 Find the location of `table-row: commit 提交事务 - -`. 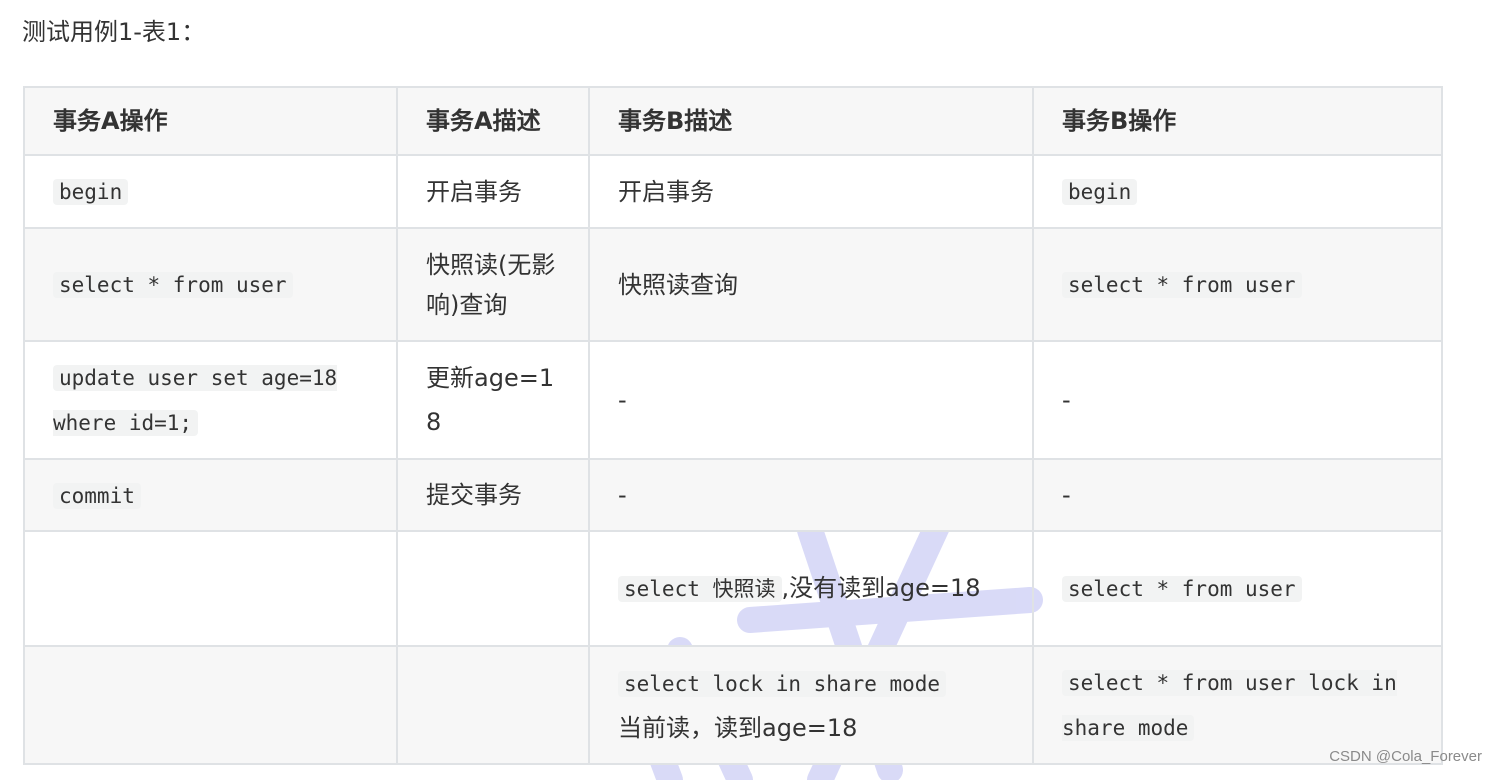

table-row: commit 提交事务 - - is located at coordinates (733, 495).